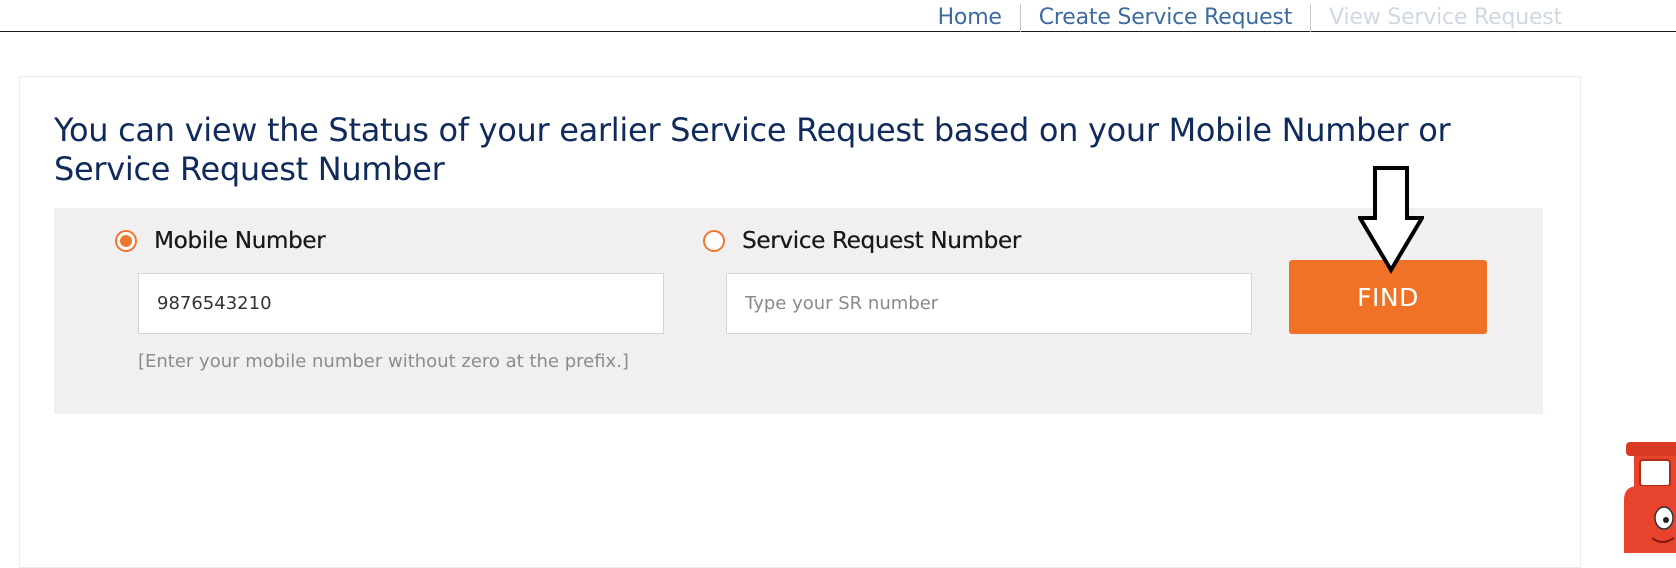 Image resolution: width=1676 pixels, height=568 pixels. I want to click on mobile-number-radio, so click(126, 241).